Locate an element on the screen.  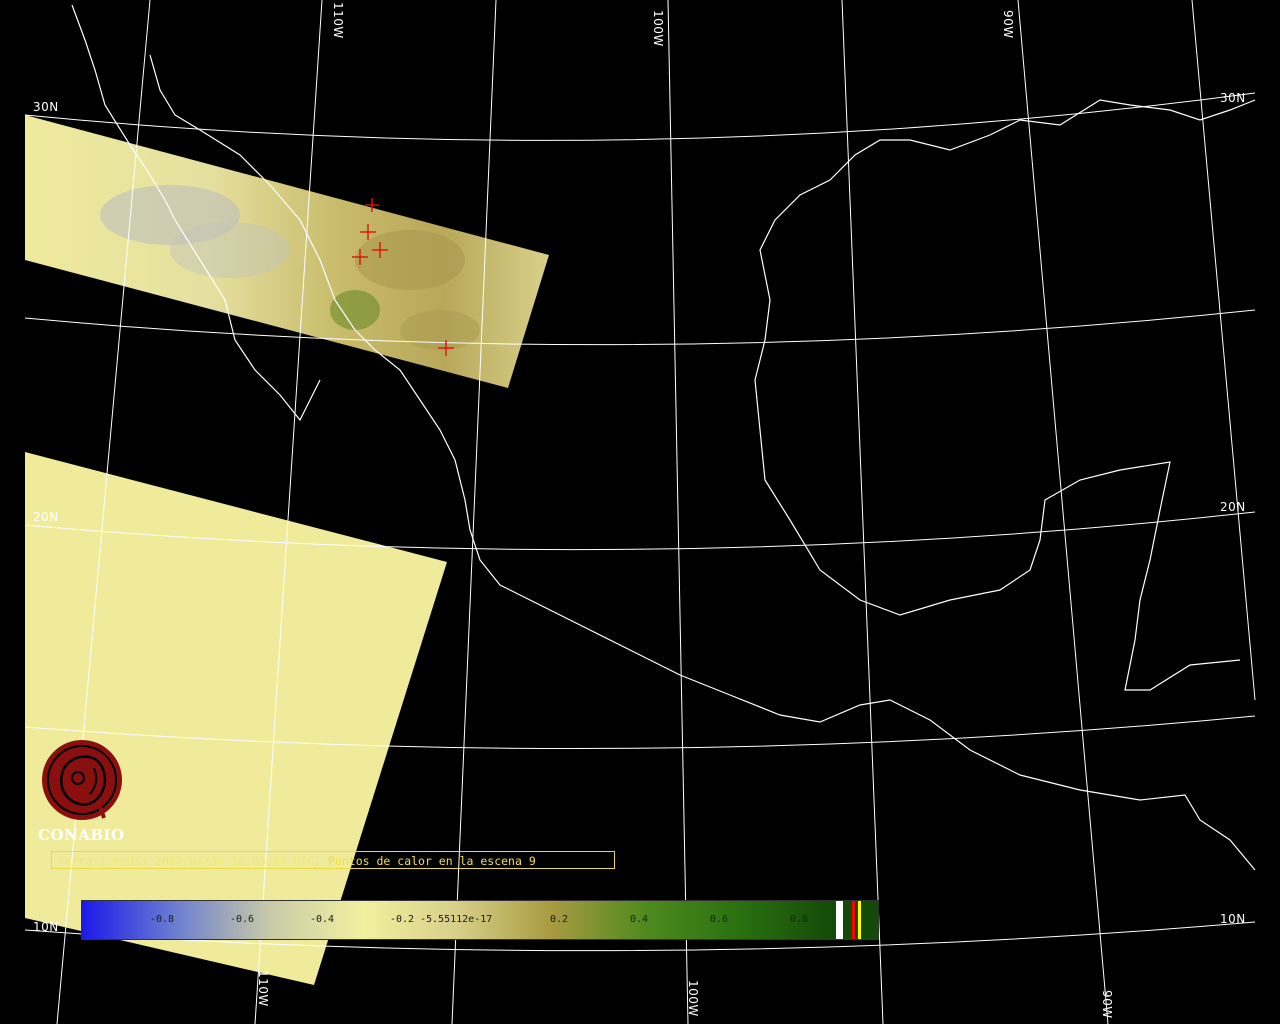
lat-label-right-20n: 20N is located at coordinates (1233, 507).